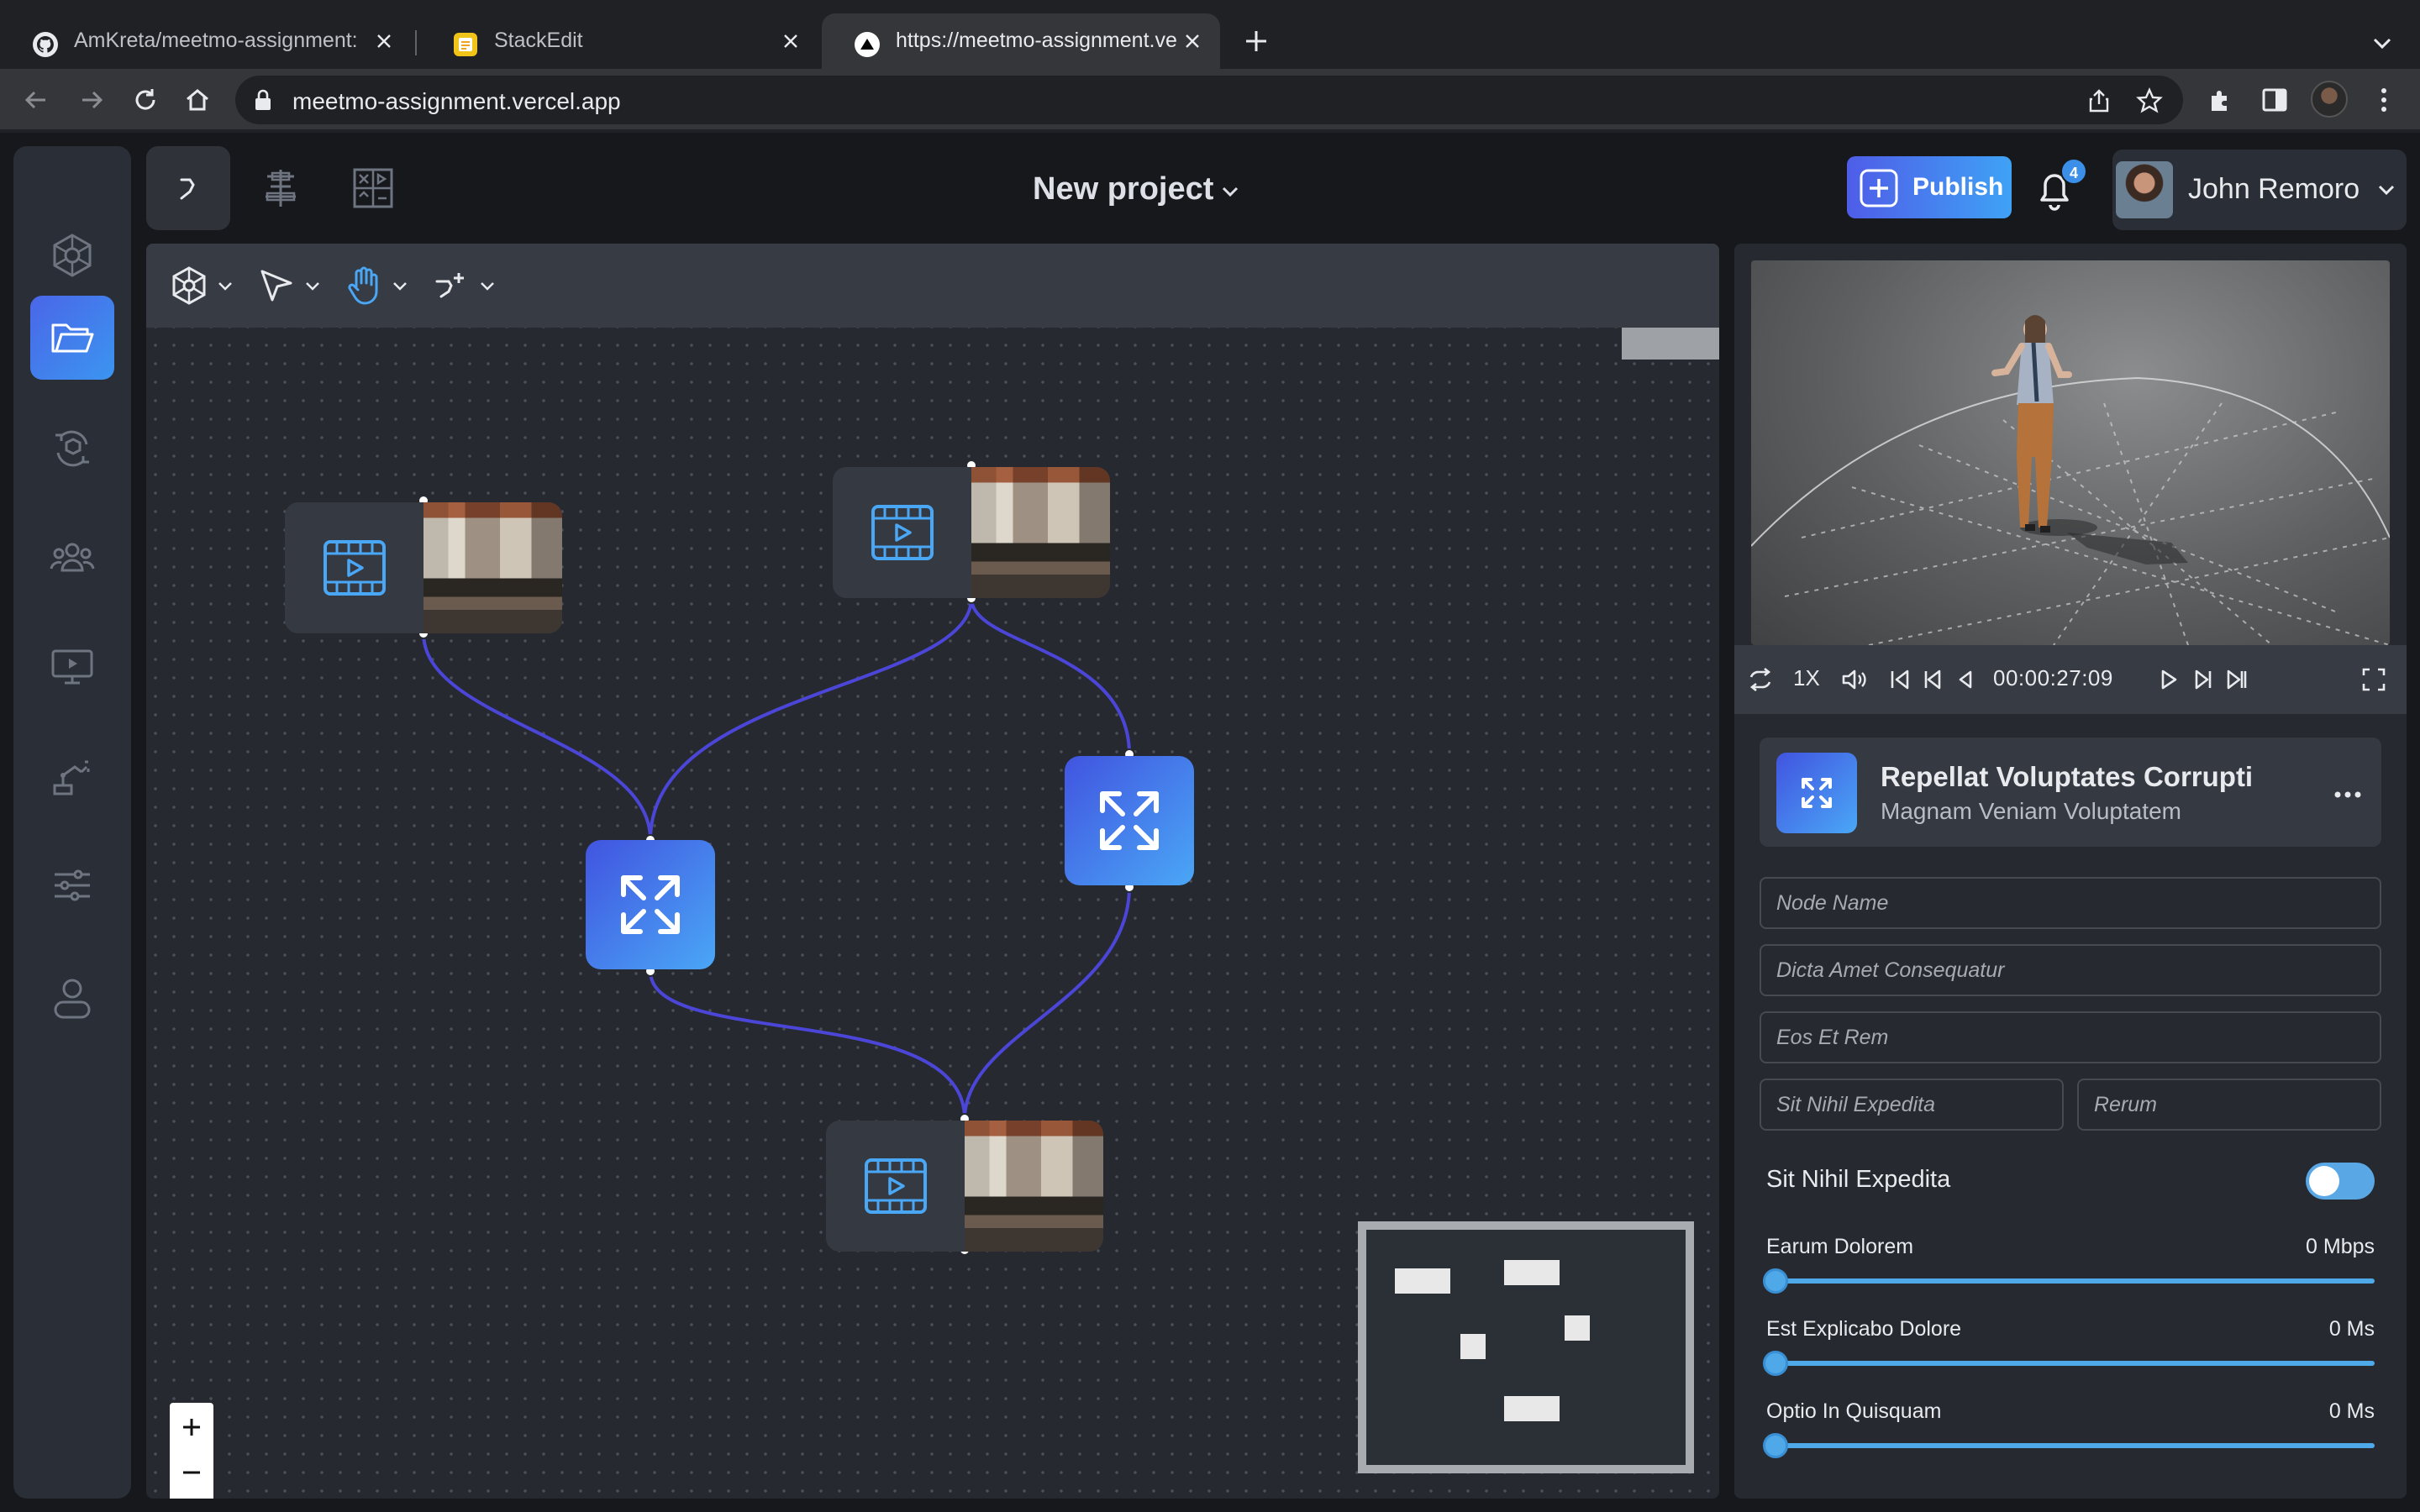 The image size is (2420, 1512). I want to click on vercel-icon, so click(868, 44).